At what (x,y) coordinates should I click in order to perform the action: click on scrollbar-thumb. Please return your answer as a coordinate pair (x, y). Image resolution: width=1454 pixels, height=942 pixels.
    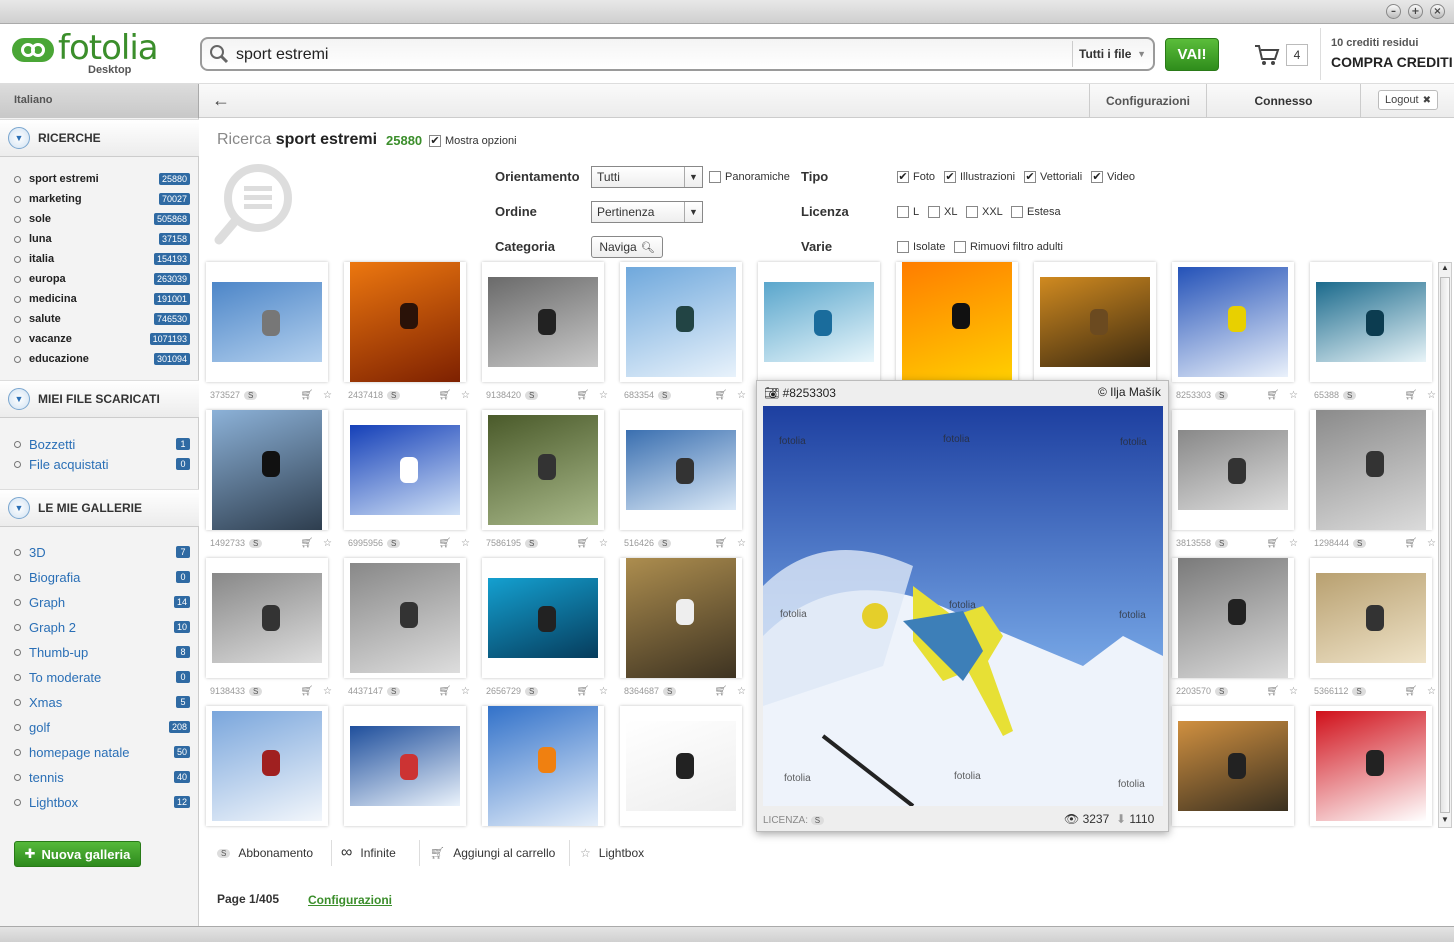
    Looking at the image, I should click on (1445, 545).